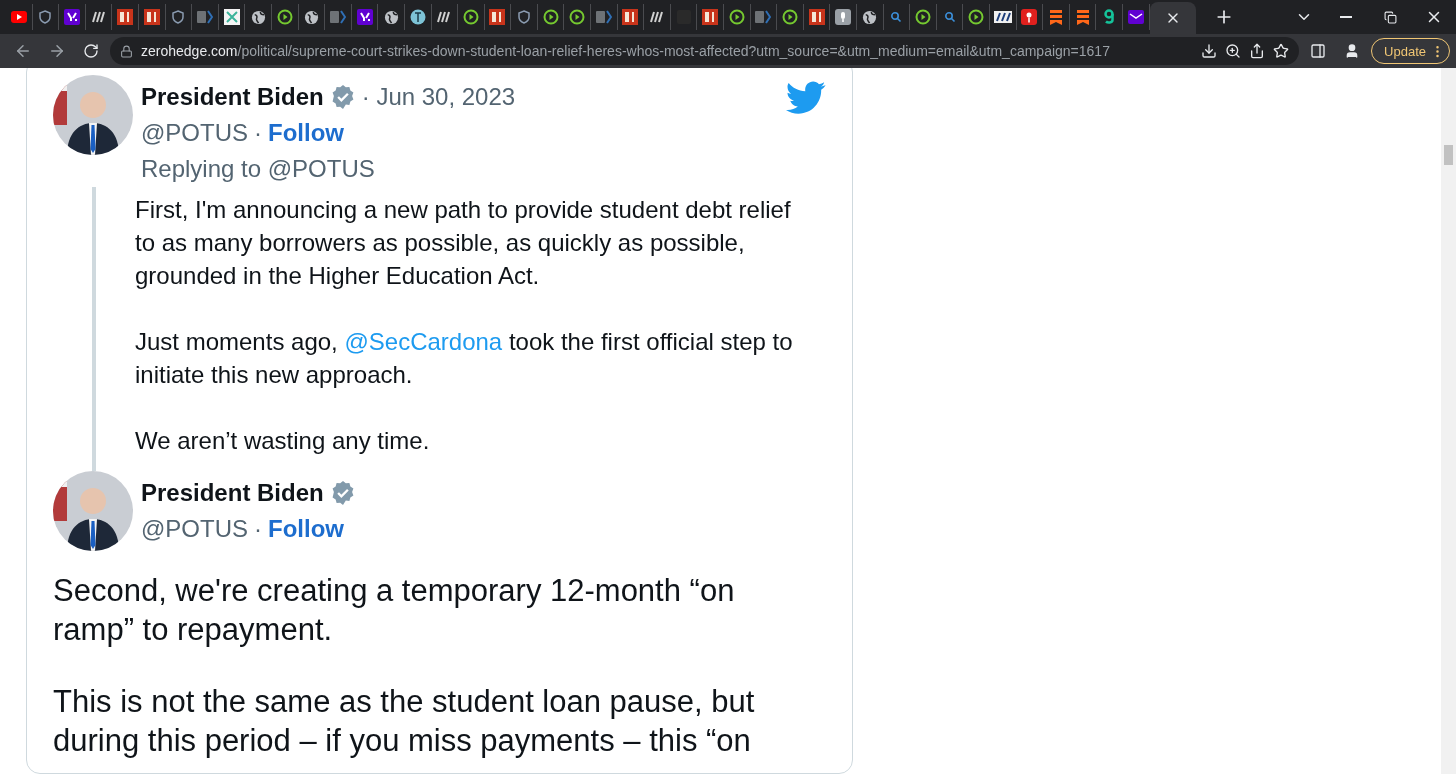  Describe the element at coordinates (438, 97) in the screenshot. I see `tweet-date: · Jun 30, 2023` at that location.